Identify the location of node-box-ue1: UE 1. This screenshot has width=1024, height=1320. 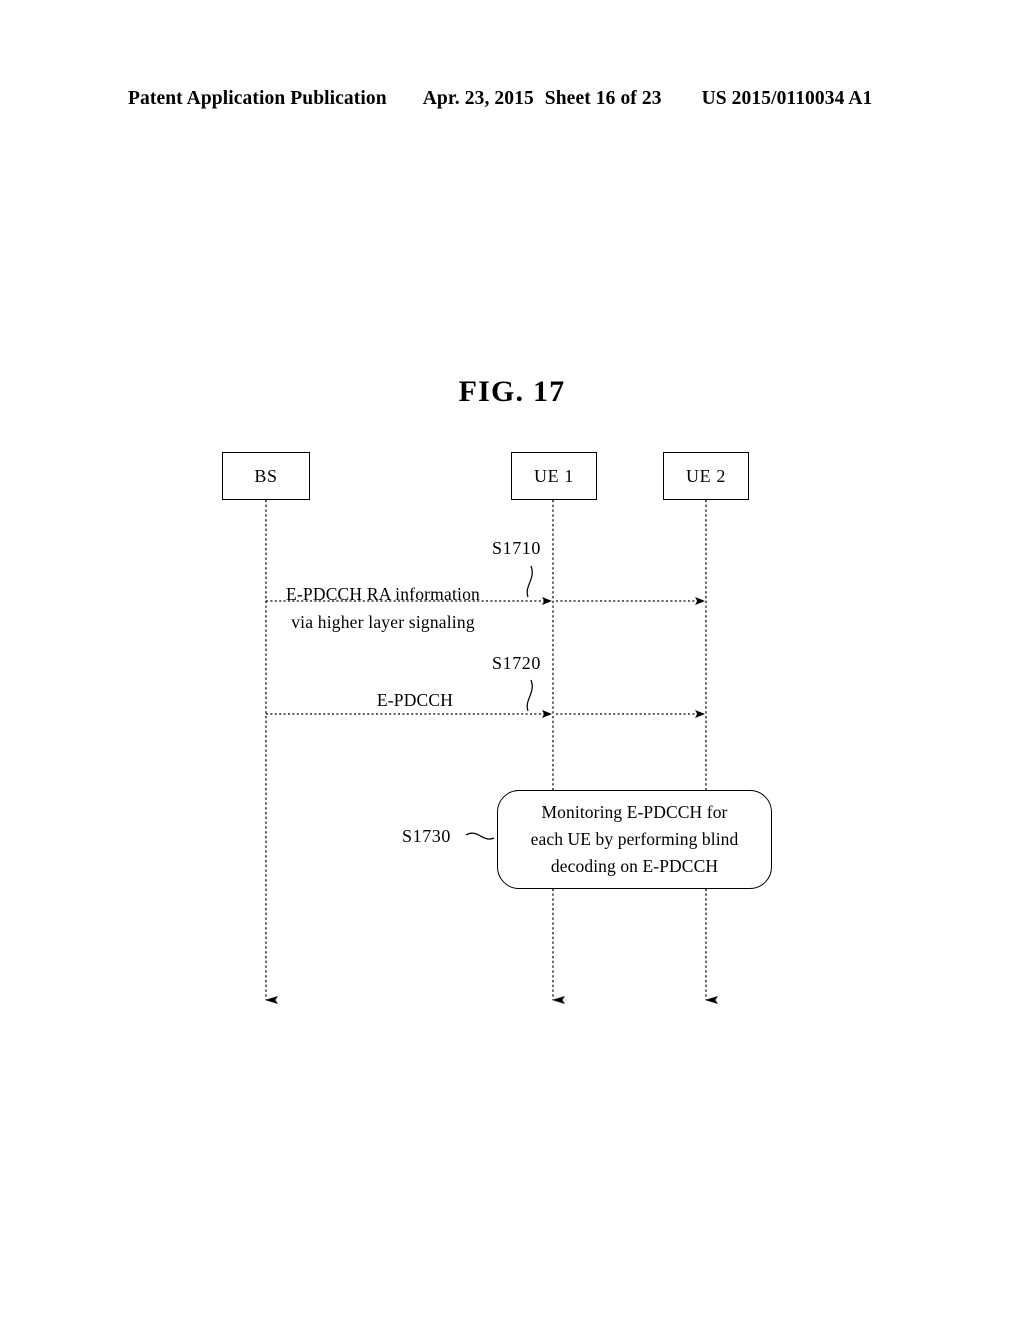
(554, 476).